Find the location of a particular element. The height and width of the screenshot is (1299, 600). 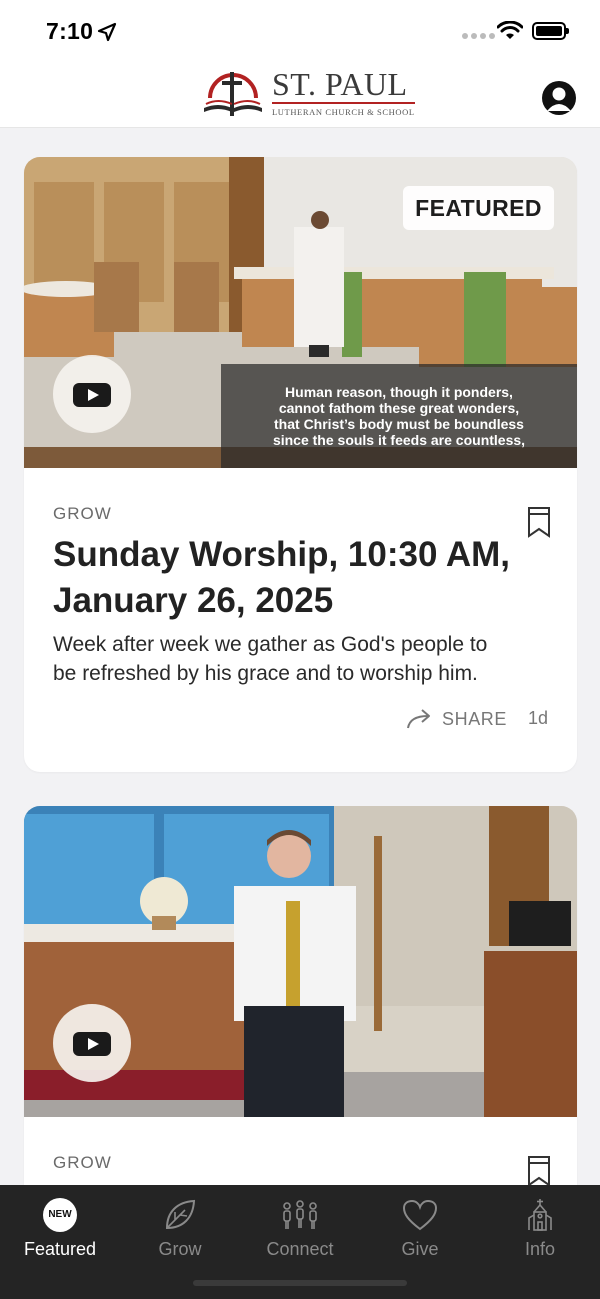

tab-featured: NEW Featured is located at coordinates (60, 1226).